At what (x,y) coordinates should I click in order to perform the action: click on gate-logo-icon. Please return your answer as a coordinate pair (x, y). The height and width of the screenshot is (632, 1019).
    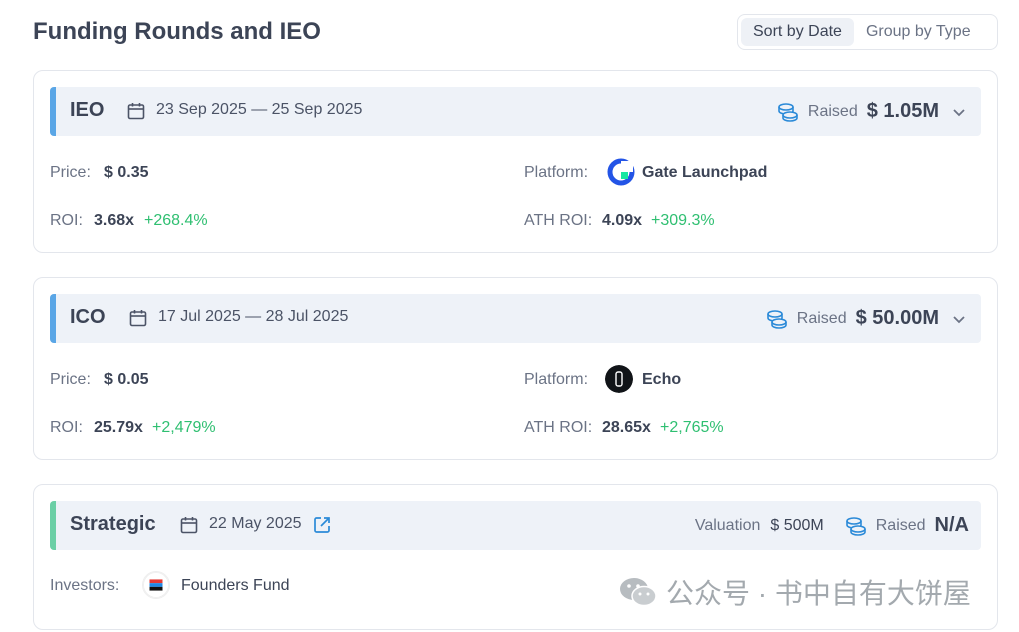
    Looking at the image, I should click on (621, 172).